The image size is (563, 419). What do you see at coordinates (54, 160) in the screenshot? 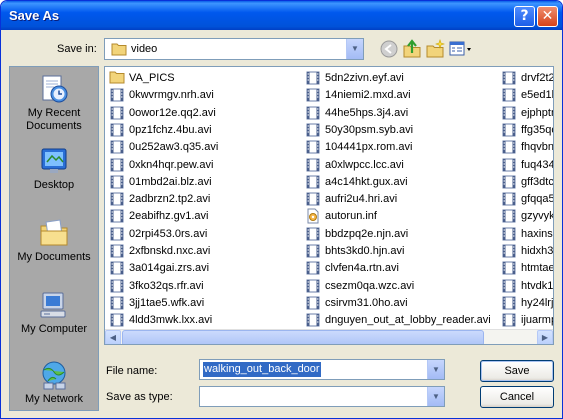
I see `desktop-icon` at bounding box center [54, 160].